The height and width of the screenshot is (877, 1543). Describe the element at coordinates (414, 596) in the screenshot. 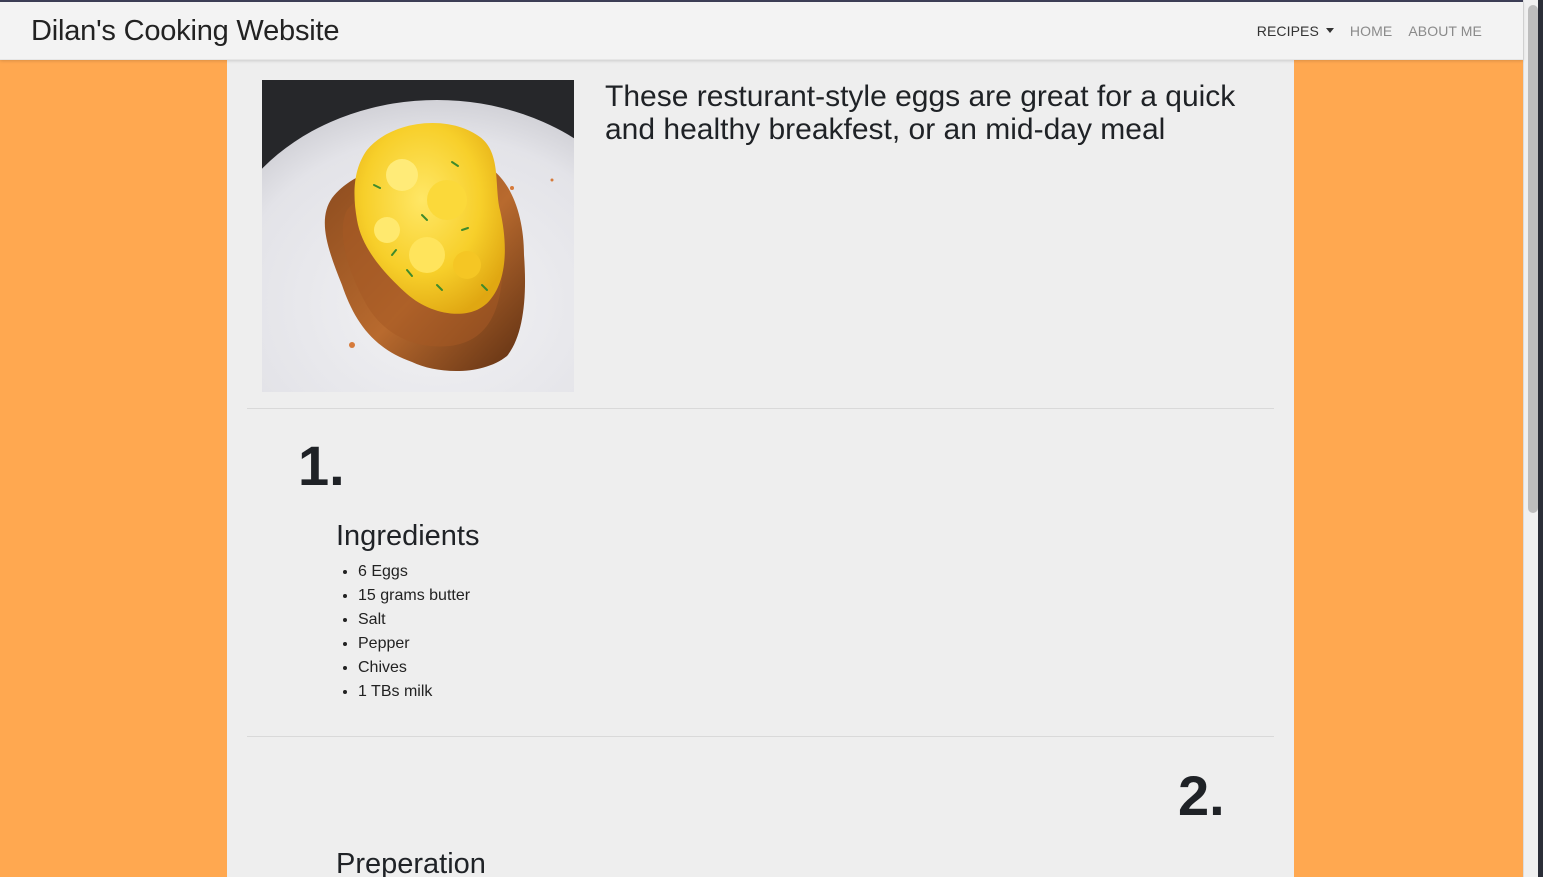

I see `ingredient-item: 15 grams butter` at that location.